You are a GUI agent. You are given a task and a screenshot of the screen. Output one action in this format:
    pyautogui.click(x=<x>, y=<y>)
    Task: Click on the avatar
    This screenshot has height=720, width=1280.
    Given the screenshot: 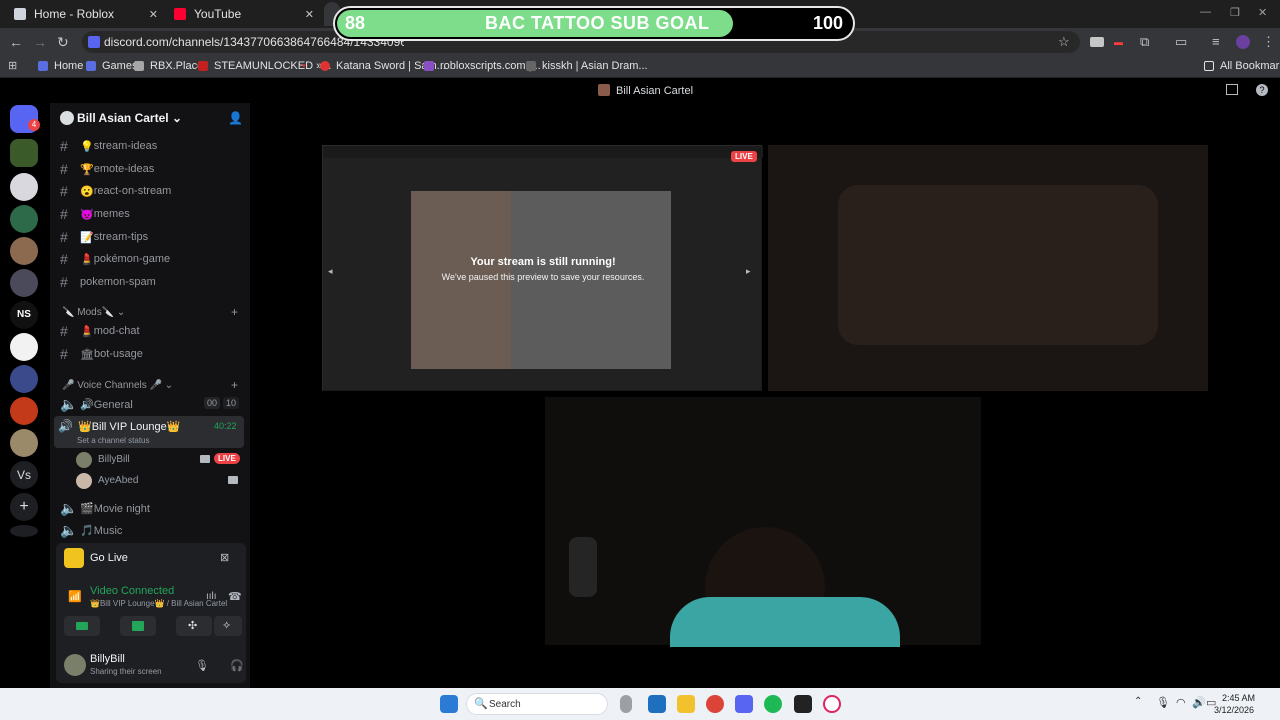 What is the action you would take?
    pyautogui.click(x=75, y=665)
    